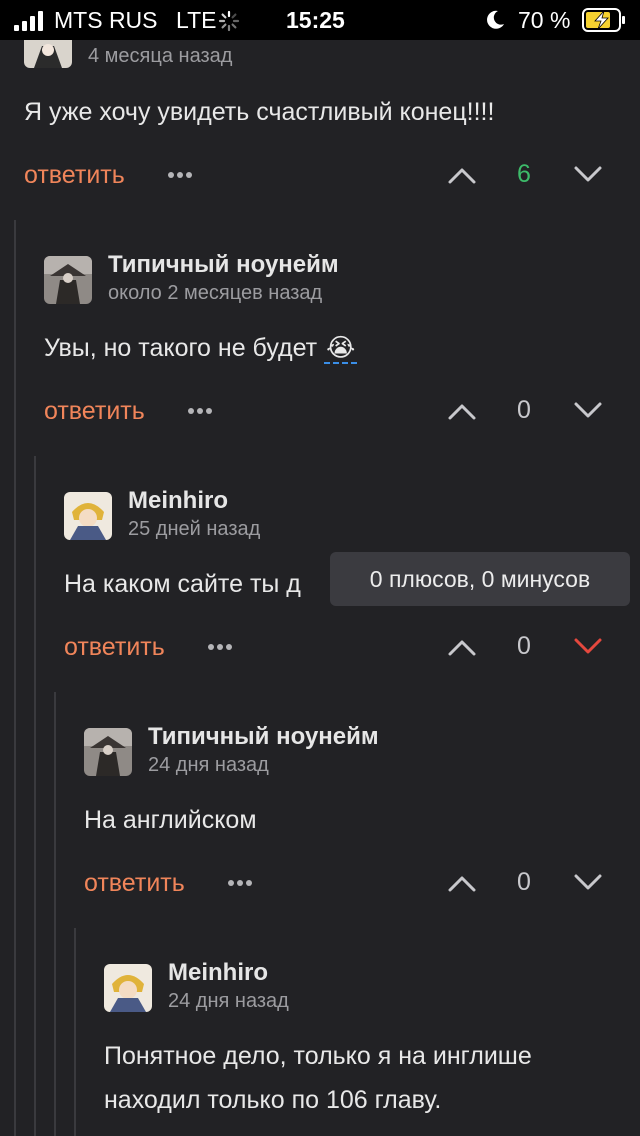  I want to click on clock: 15:25, so click(315, 20).